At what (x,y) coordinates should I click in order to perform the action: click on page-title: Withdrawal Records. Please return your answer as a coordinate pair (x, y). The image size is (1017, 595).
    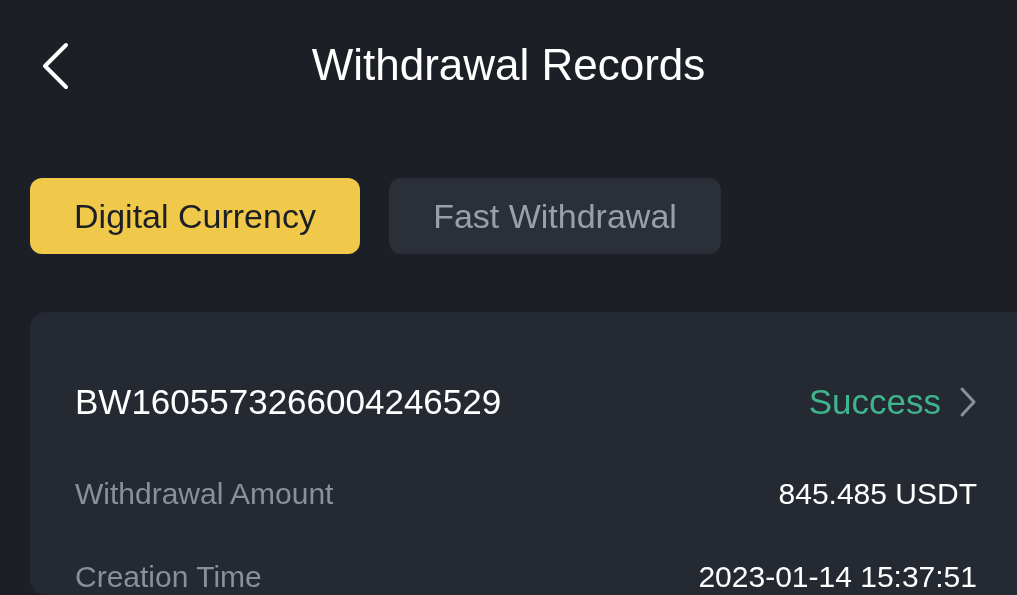
    Looking at the image, I should click on (508, 65).